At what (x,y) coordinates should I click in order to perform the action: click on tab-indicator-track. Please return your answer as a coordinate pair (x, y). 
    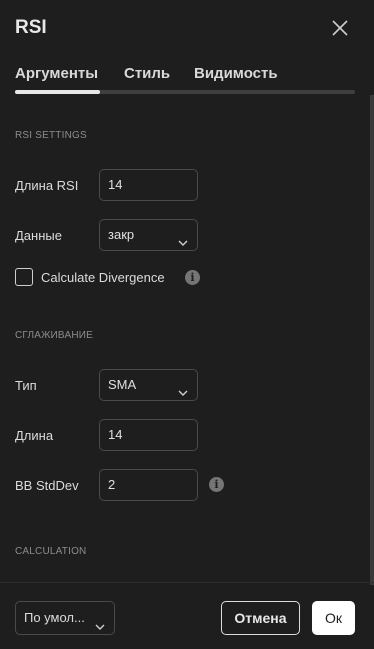
    Looking at the image, I should click on (185, 92).